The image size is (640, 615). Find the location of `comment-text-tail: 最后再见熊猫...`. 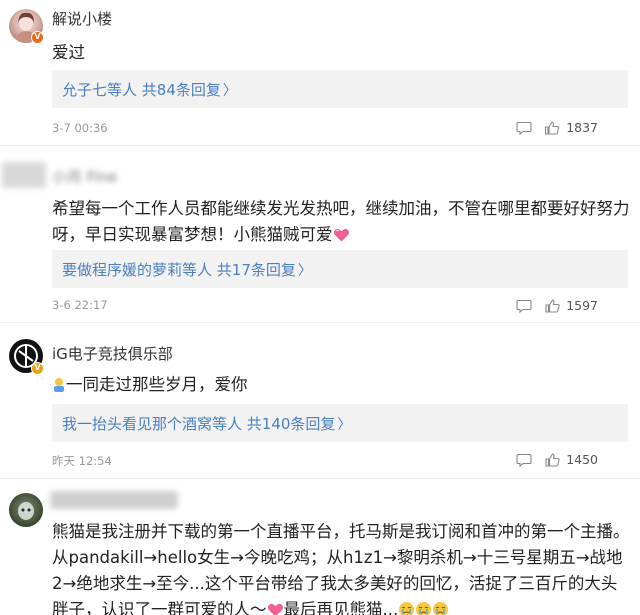

comment-text-tail: 最后再见熊猫... is located at coordinates (341, 607).